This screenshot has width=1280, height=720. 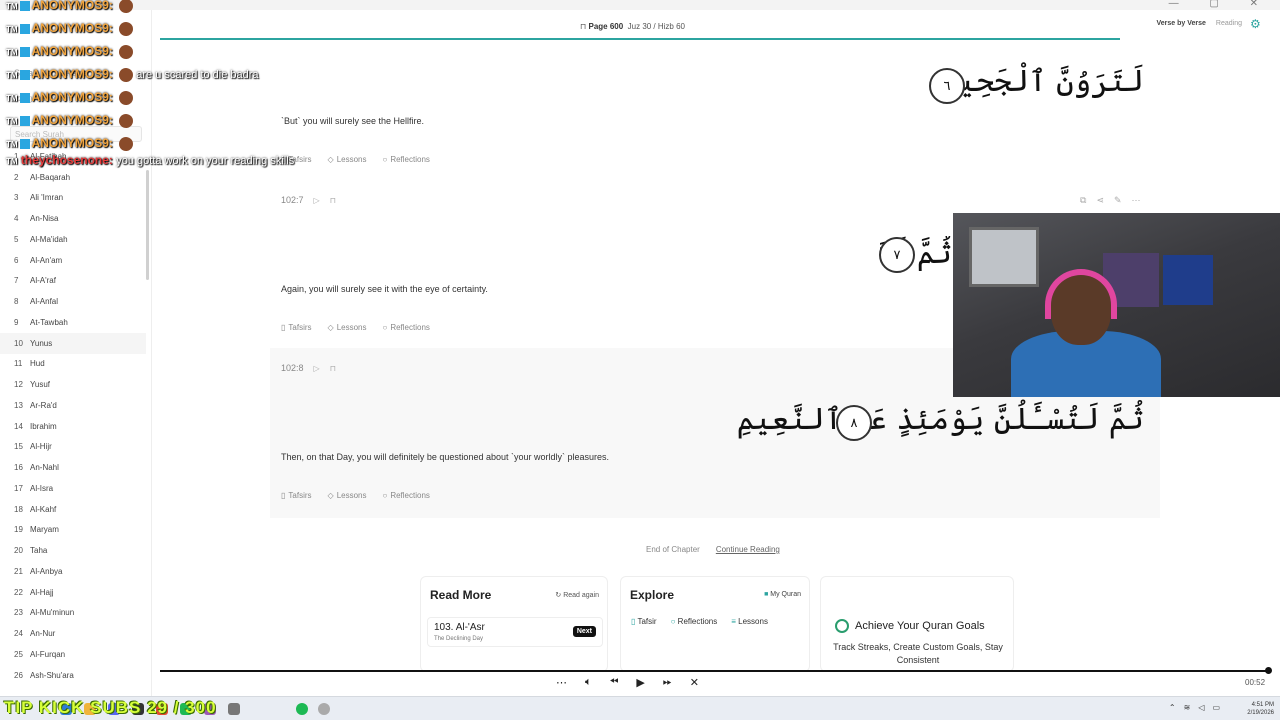 What do you see at coordinates (43, 509) in the screenshot?
I see `surah-name: Al-Kahf` at bounding box center [43, 509].